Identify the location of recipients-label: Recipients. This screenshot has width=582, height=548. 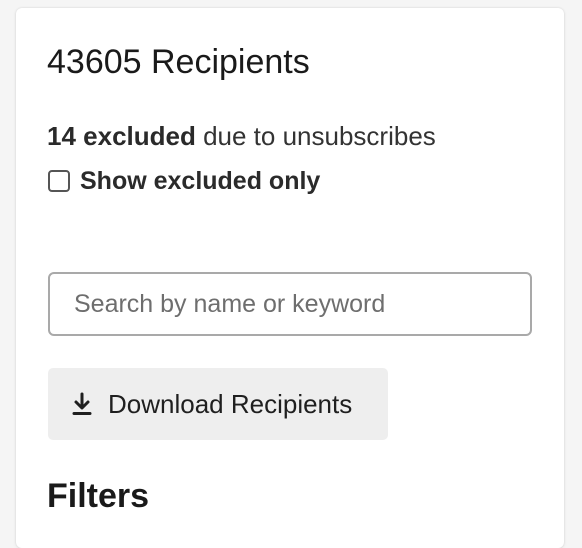
(225, 62).